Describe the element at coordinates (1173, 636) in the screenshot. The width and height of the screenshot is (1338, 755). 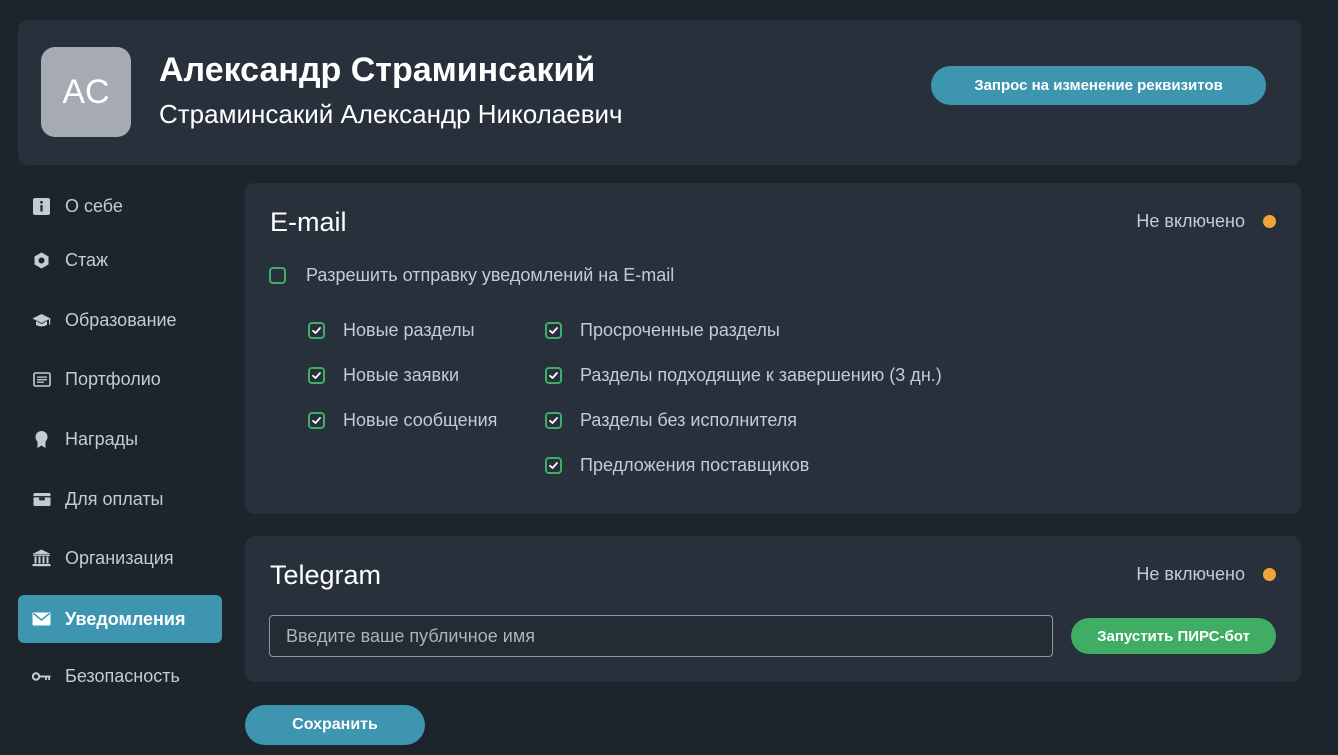
I see `launch-bot-button: Запустить ПИРС-бот` at that location.